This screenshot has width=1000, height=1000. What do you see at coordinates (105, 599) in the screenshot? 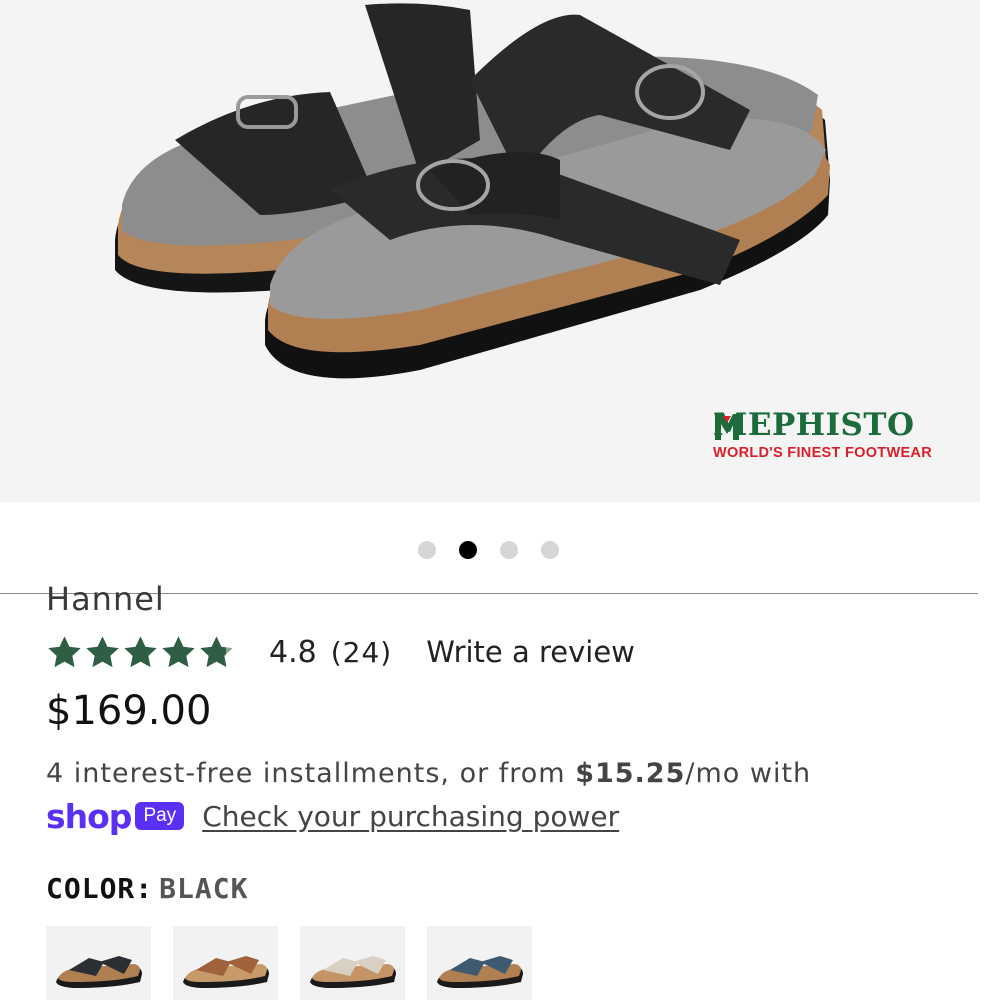
I see `product-title: Hannel` at bounding box center [105, 599].